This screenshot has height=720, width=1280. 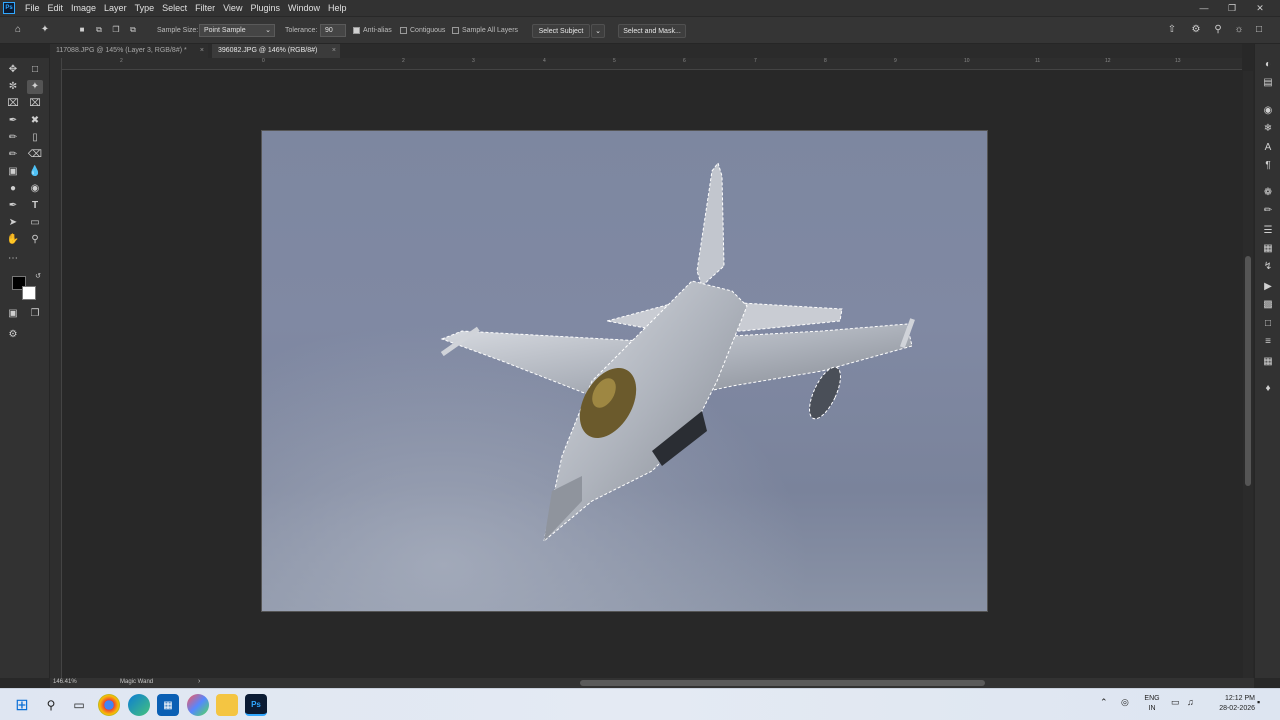 What do you see at coordinates (133, 30) in the screenshot?
I see `intersect-selection-icon: ⧉` at bounding box center [133, 30].